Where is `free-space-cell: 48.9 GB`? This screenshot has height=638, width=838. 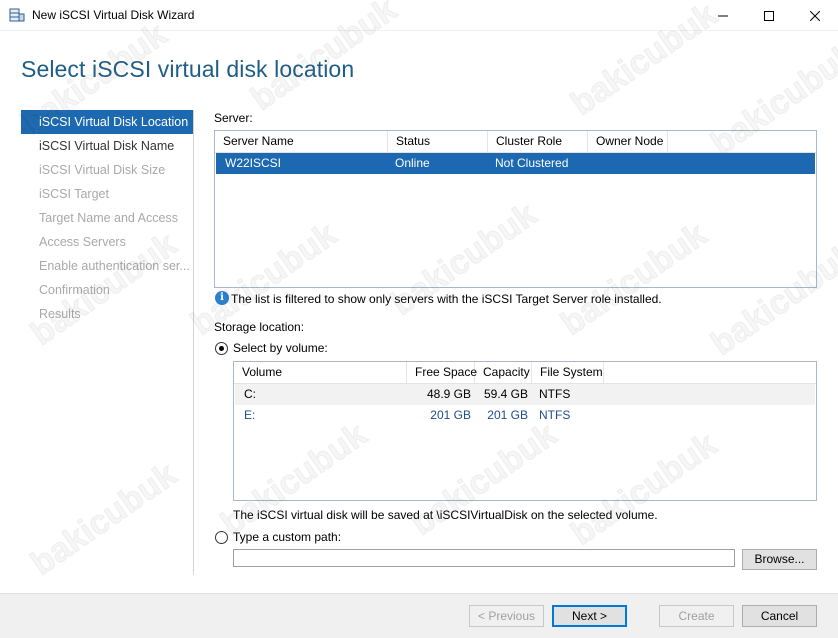 free-space-cell: 48.9 GB is located at coordinates (448, 394).